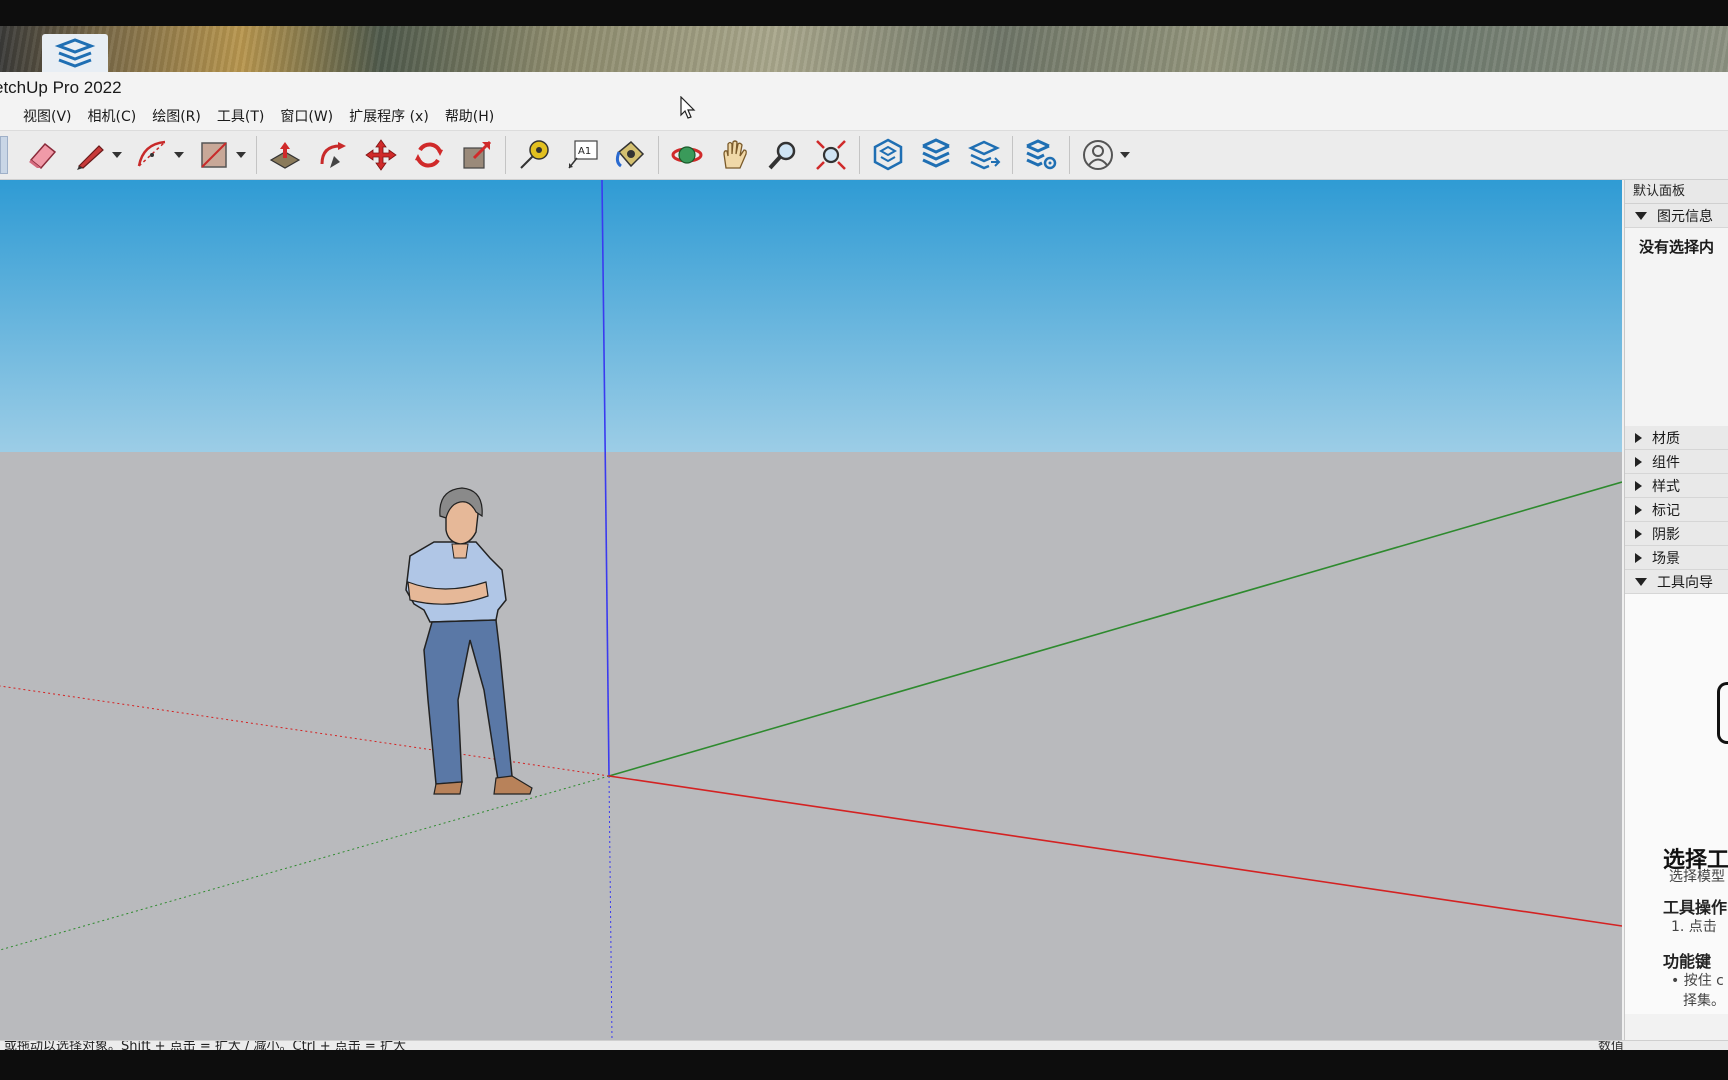  Describe the element at coordinates (1704, 1001) in the screenshot. I see `modifier-keys-item-cont: 择集。` at that location.